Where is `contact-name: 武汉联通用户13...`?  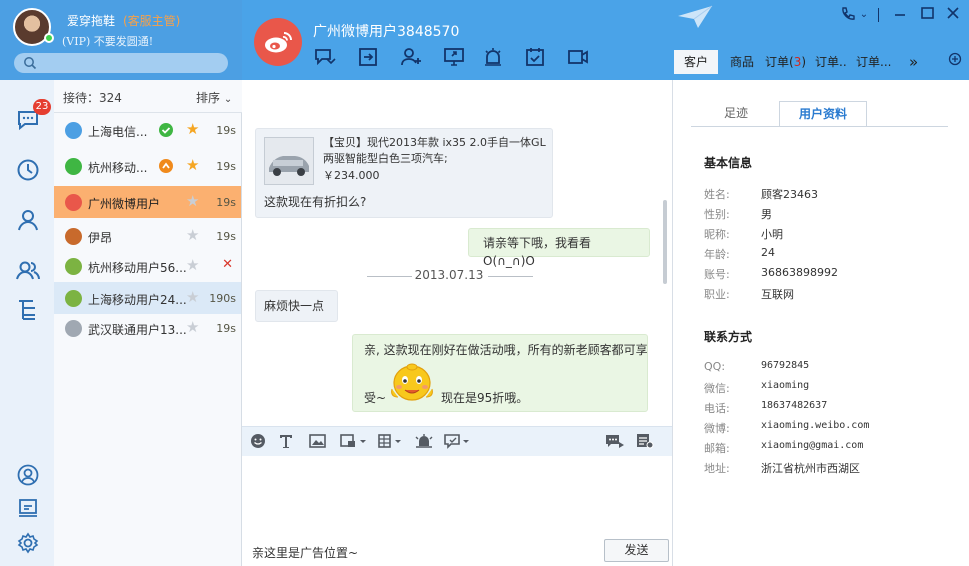
contact-name: 武汉联通用户13... is located at coordinates (137, 330).